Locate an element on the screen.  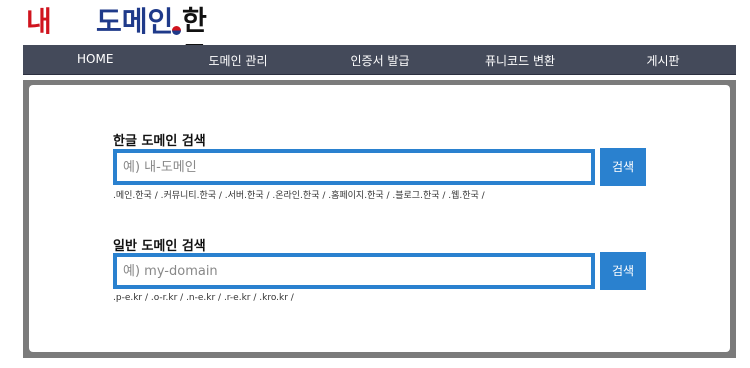
general-search-box is located at coordinates (354, 271).